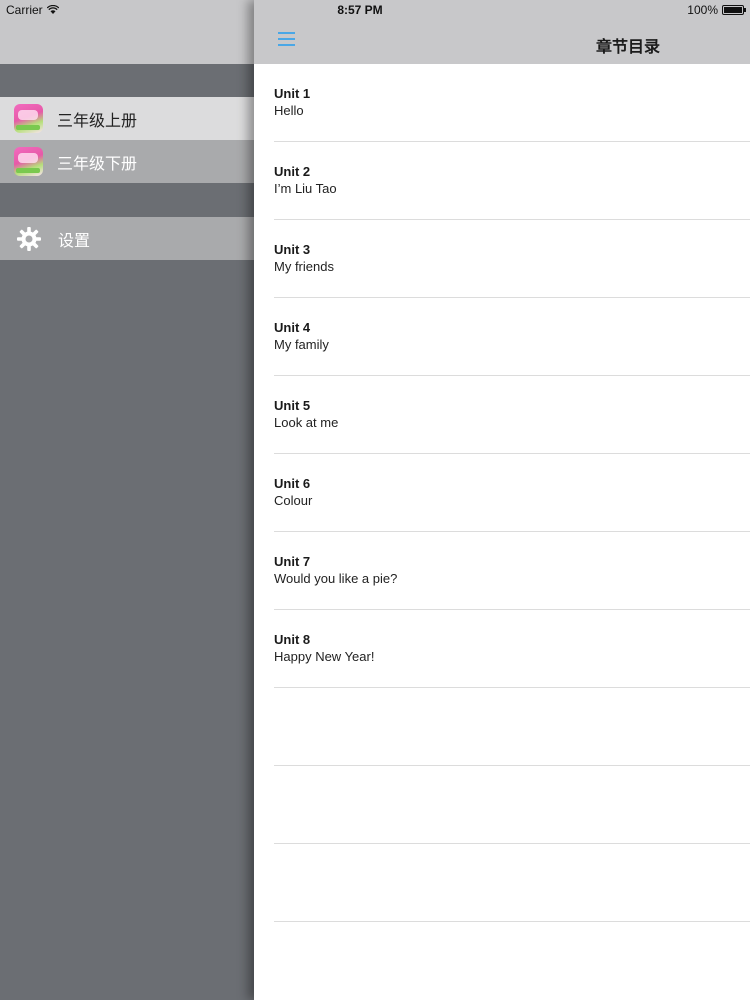 The height and width of the screenshot is (1000, 750). I want to click on sidebar-item-grade3-vol2: 三年级下册, so click(127, 161).